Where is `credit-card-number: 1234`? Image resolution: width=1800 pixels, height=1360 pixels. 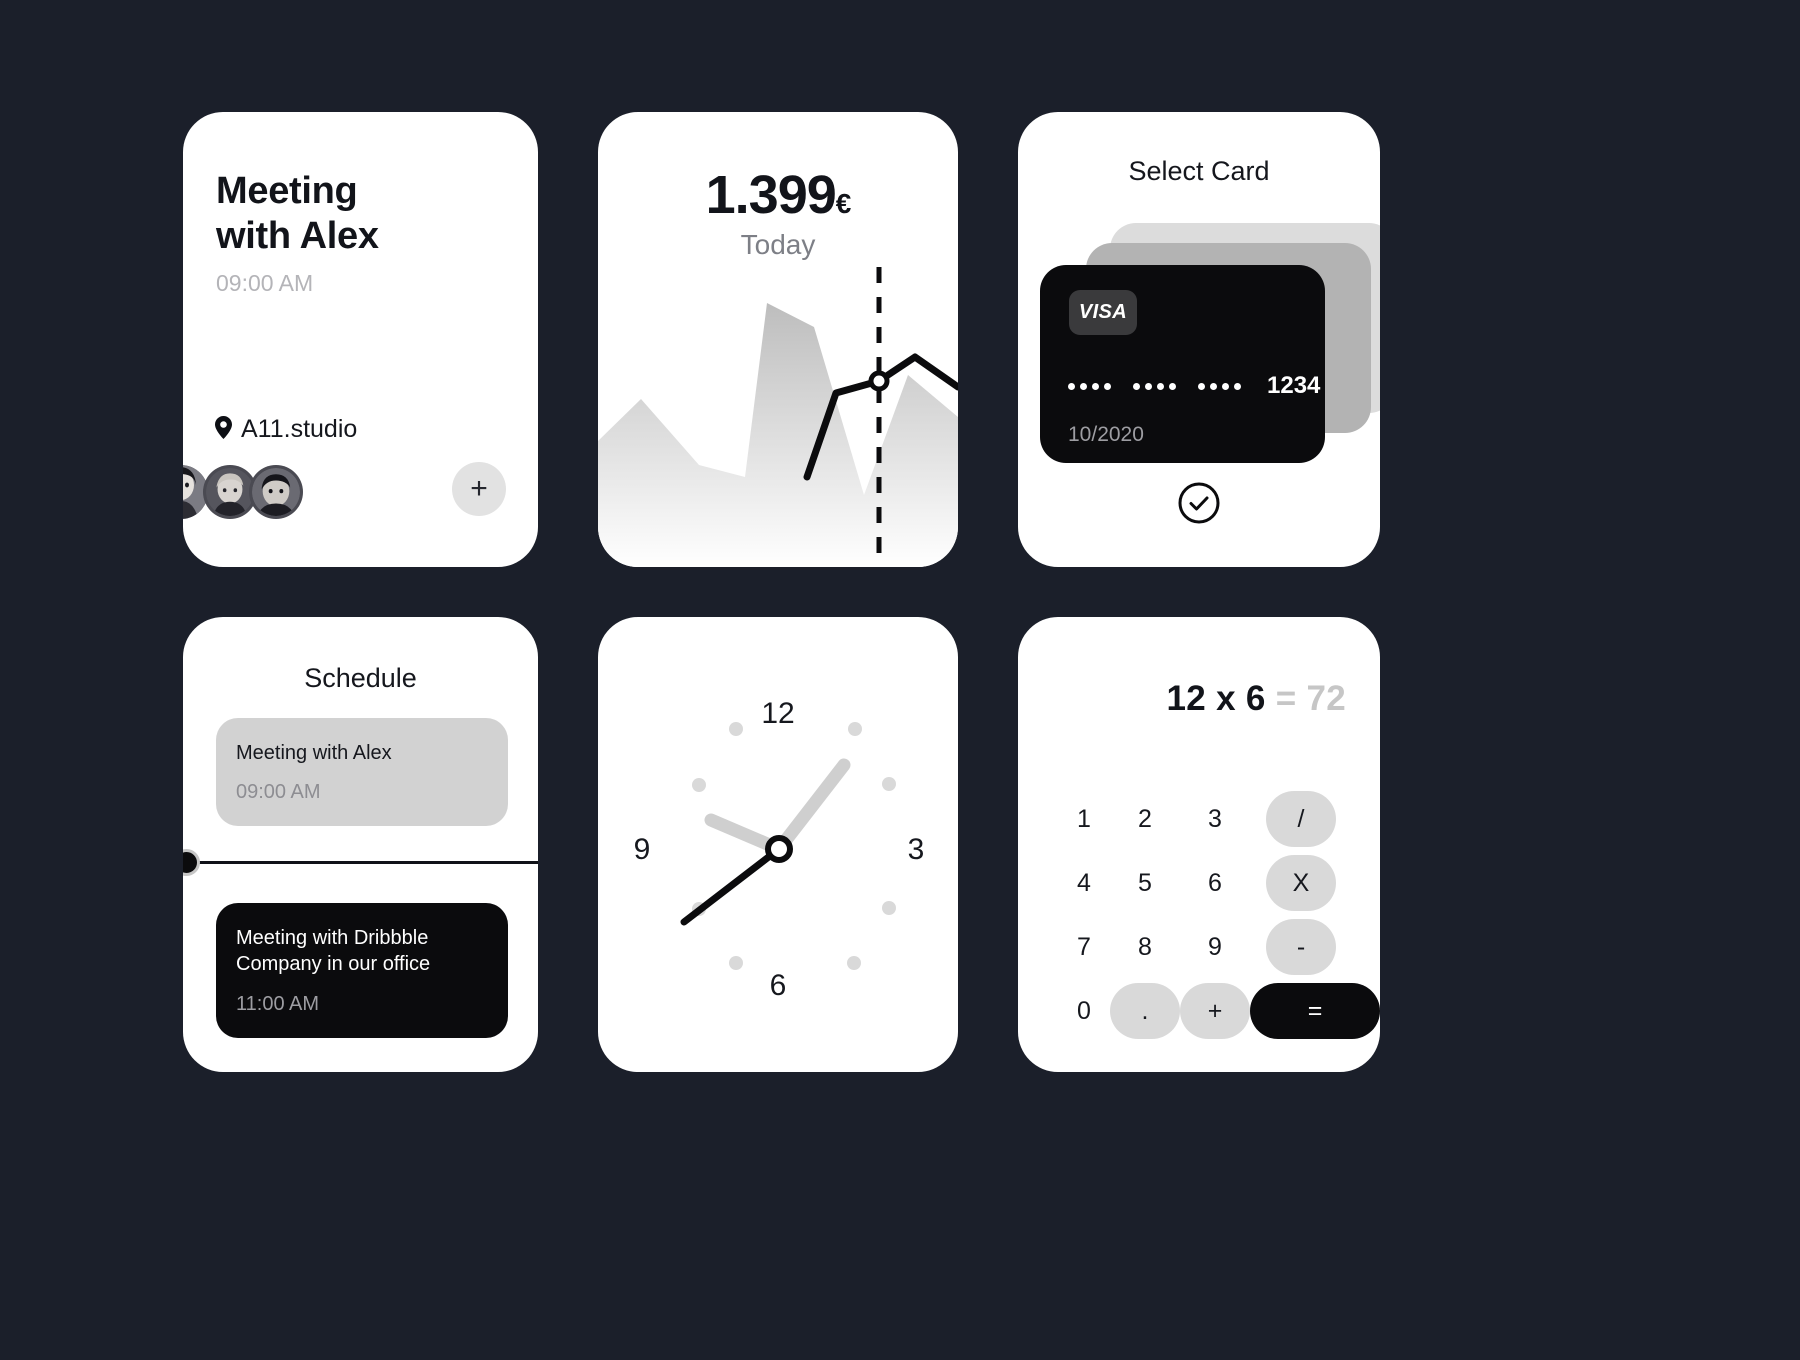
credit-card-number: 1234 is located at coordinates (1194, 386).